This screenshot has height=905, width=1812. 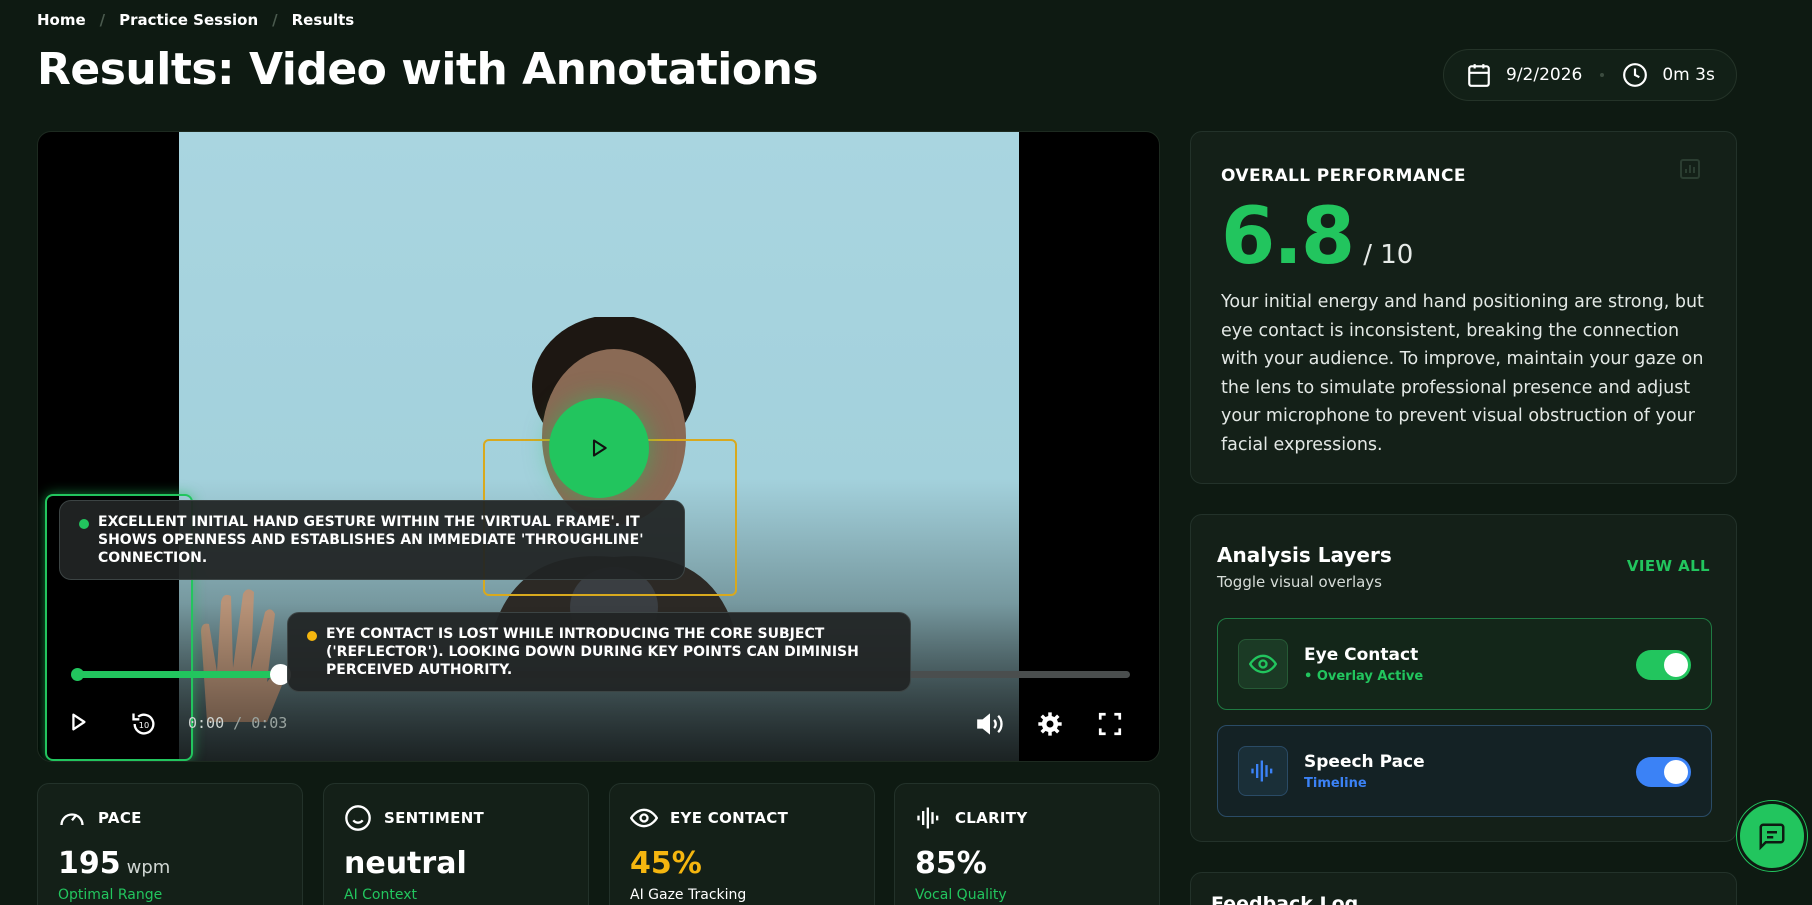 I want to click on breadcrumb-home: Home, so click(x=61, y=20).